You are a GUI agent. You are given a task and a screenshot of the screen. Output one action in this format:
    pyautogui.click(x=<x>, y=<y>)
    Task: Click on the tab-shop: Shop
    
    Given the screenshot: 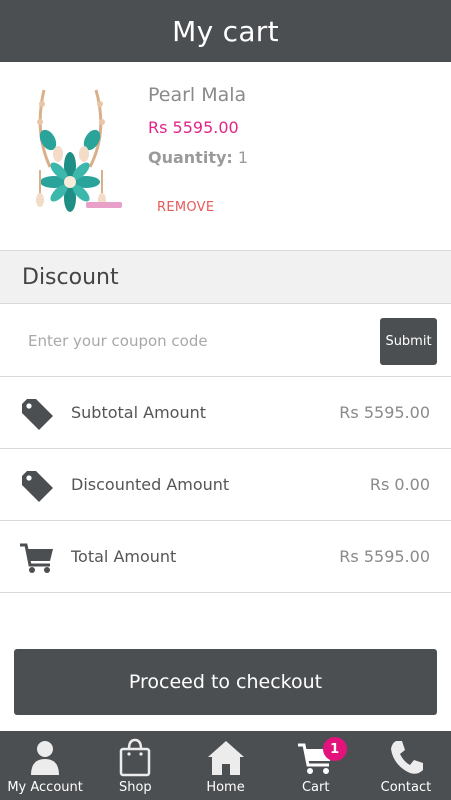 What is the action you would take?
    pyautogui.click(x=135, y=765)
    